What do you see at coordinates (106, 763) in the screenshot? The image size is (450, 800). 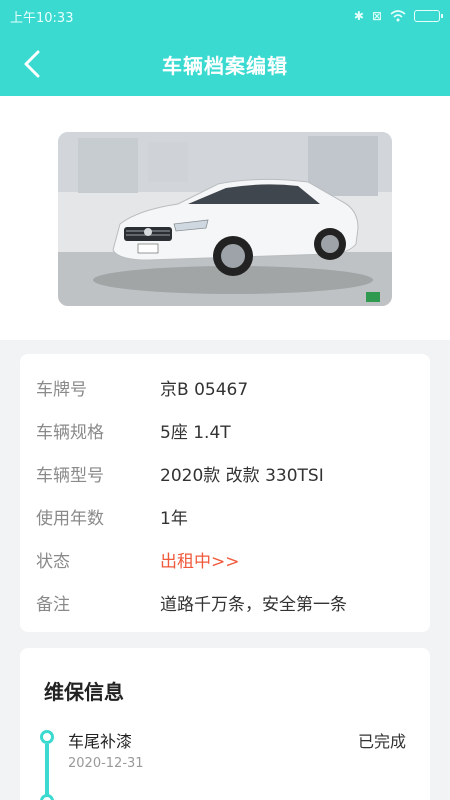 I see `maintenance-item-date: 2020-12-31` at bounding box center [106, 763].